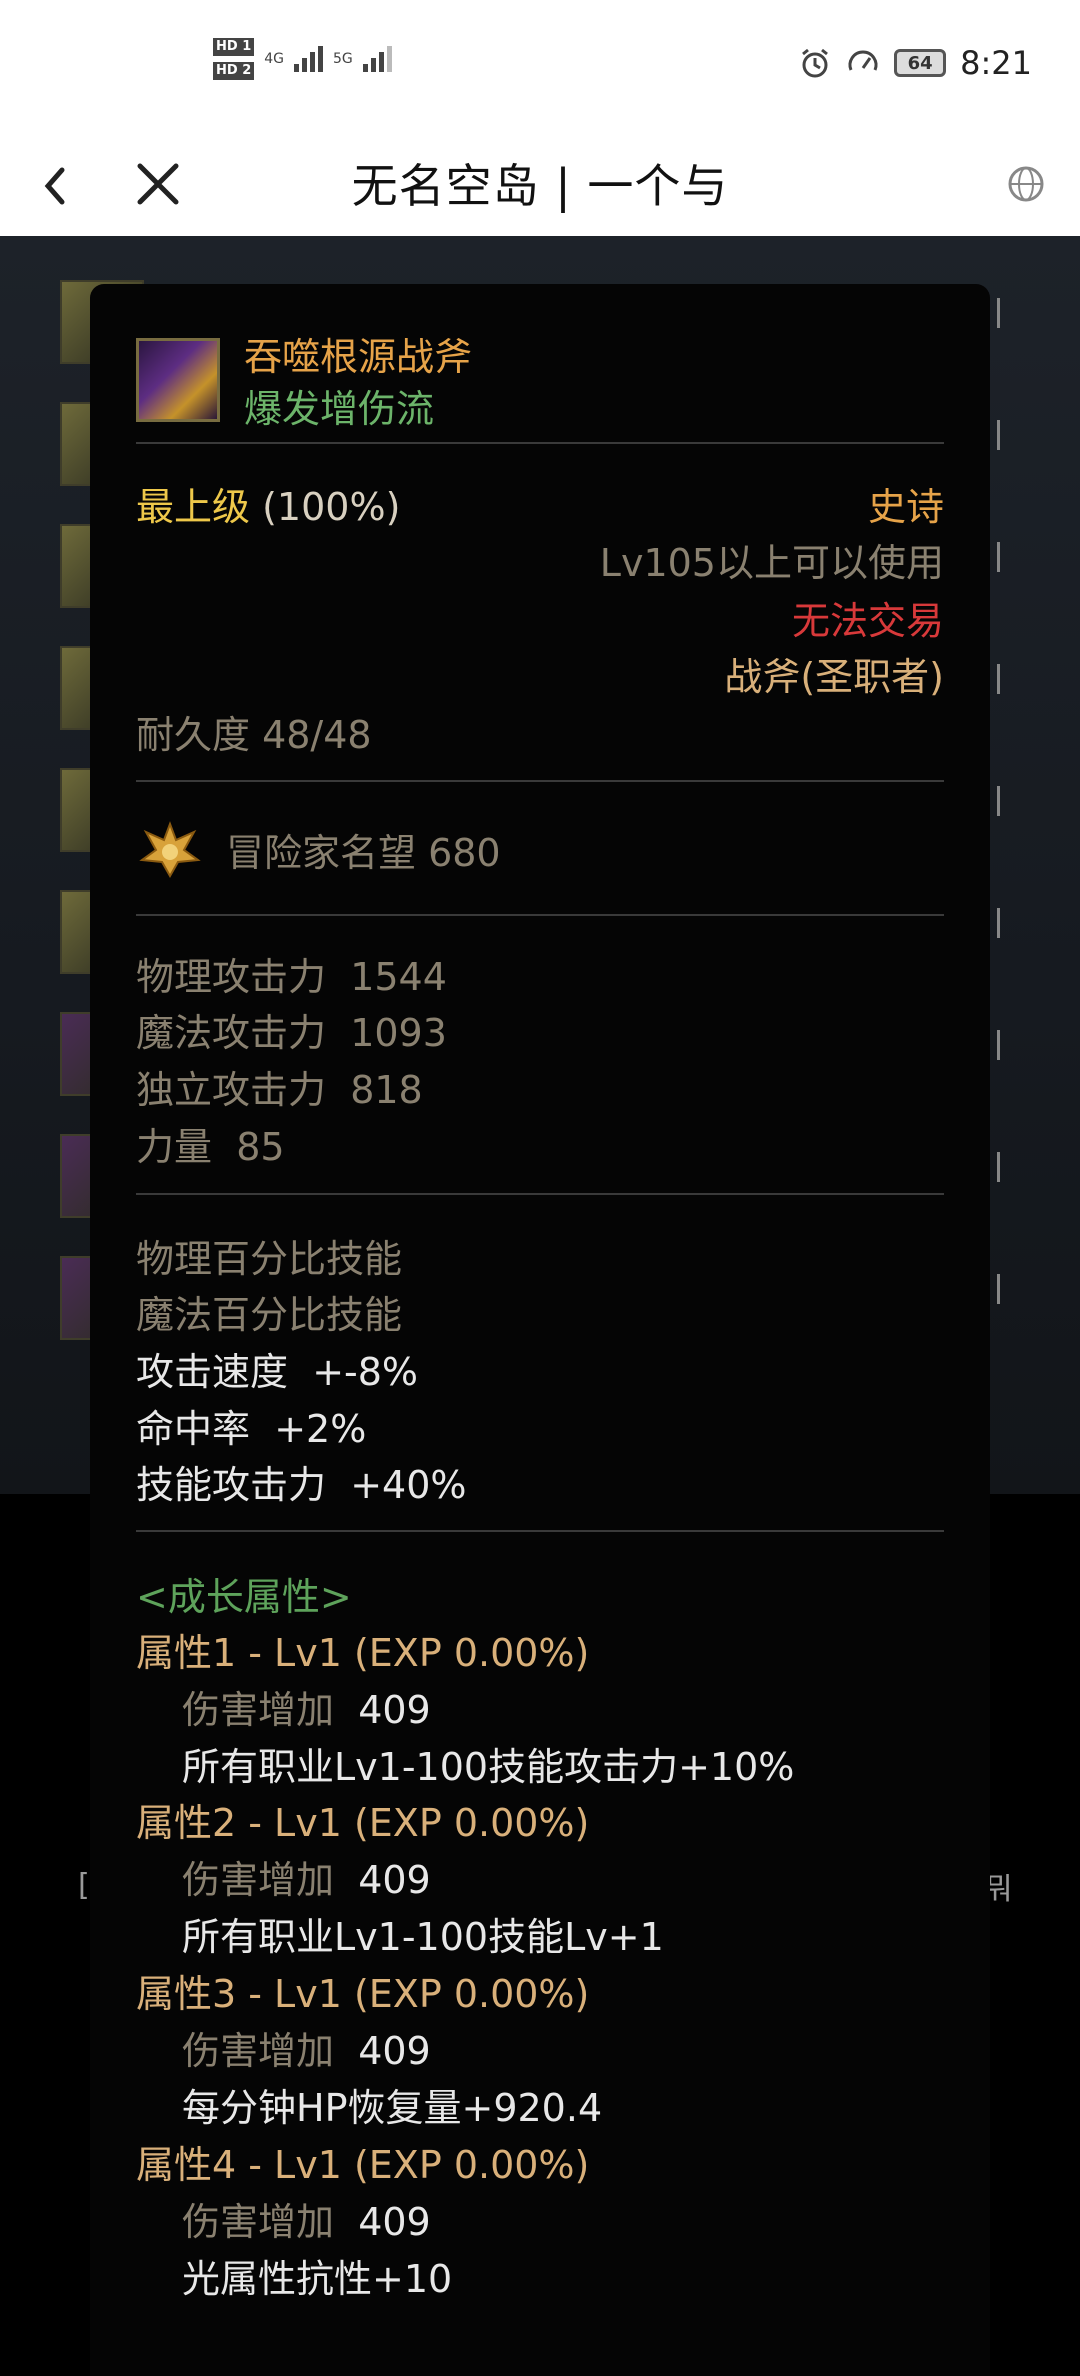 The image size is (1080, 2376). What do you see at coordinates (279, 1090) in the screenshot?
I see `stat-row: 独立攻击力 818` at bounding box center [279, 1090].